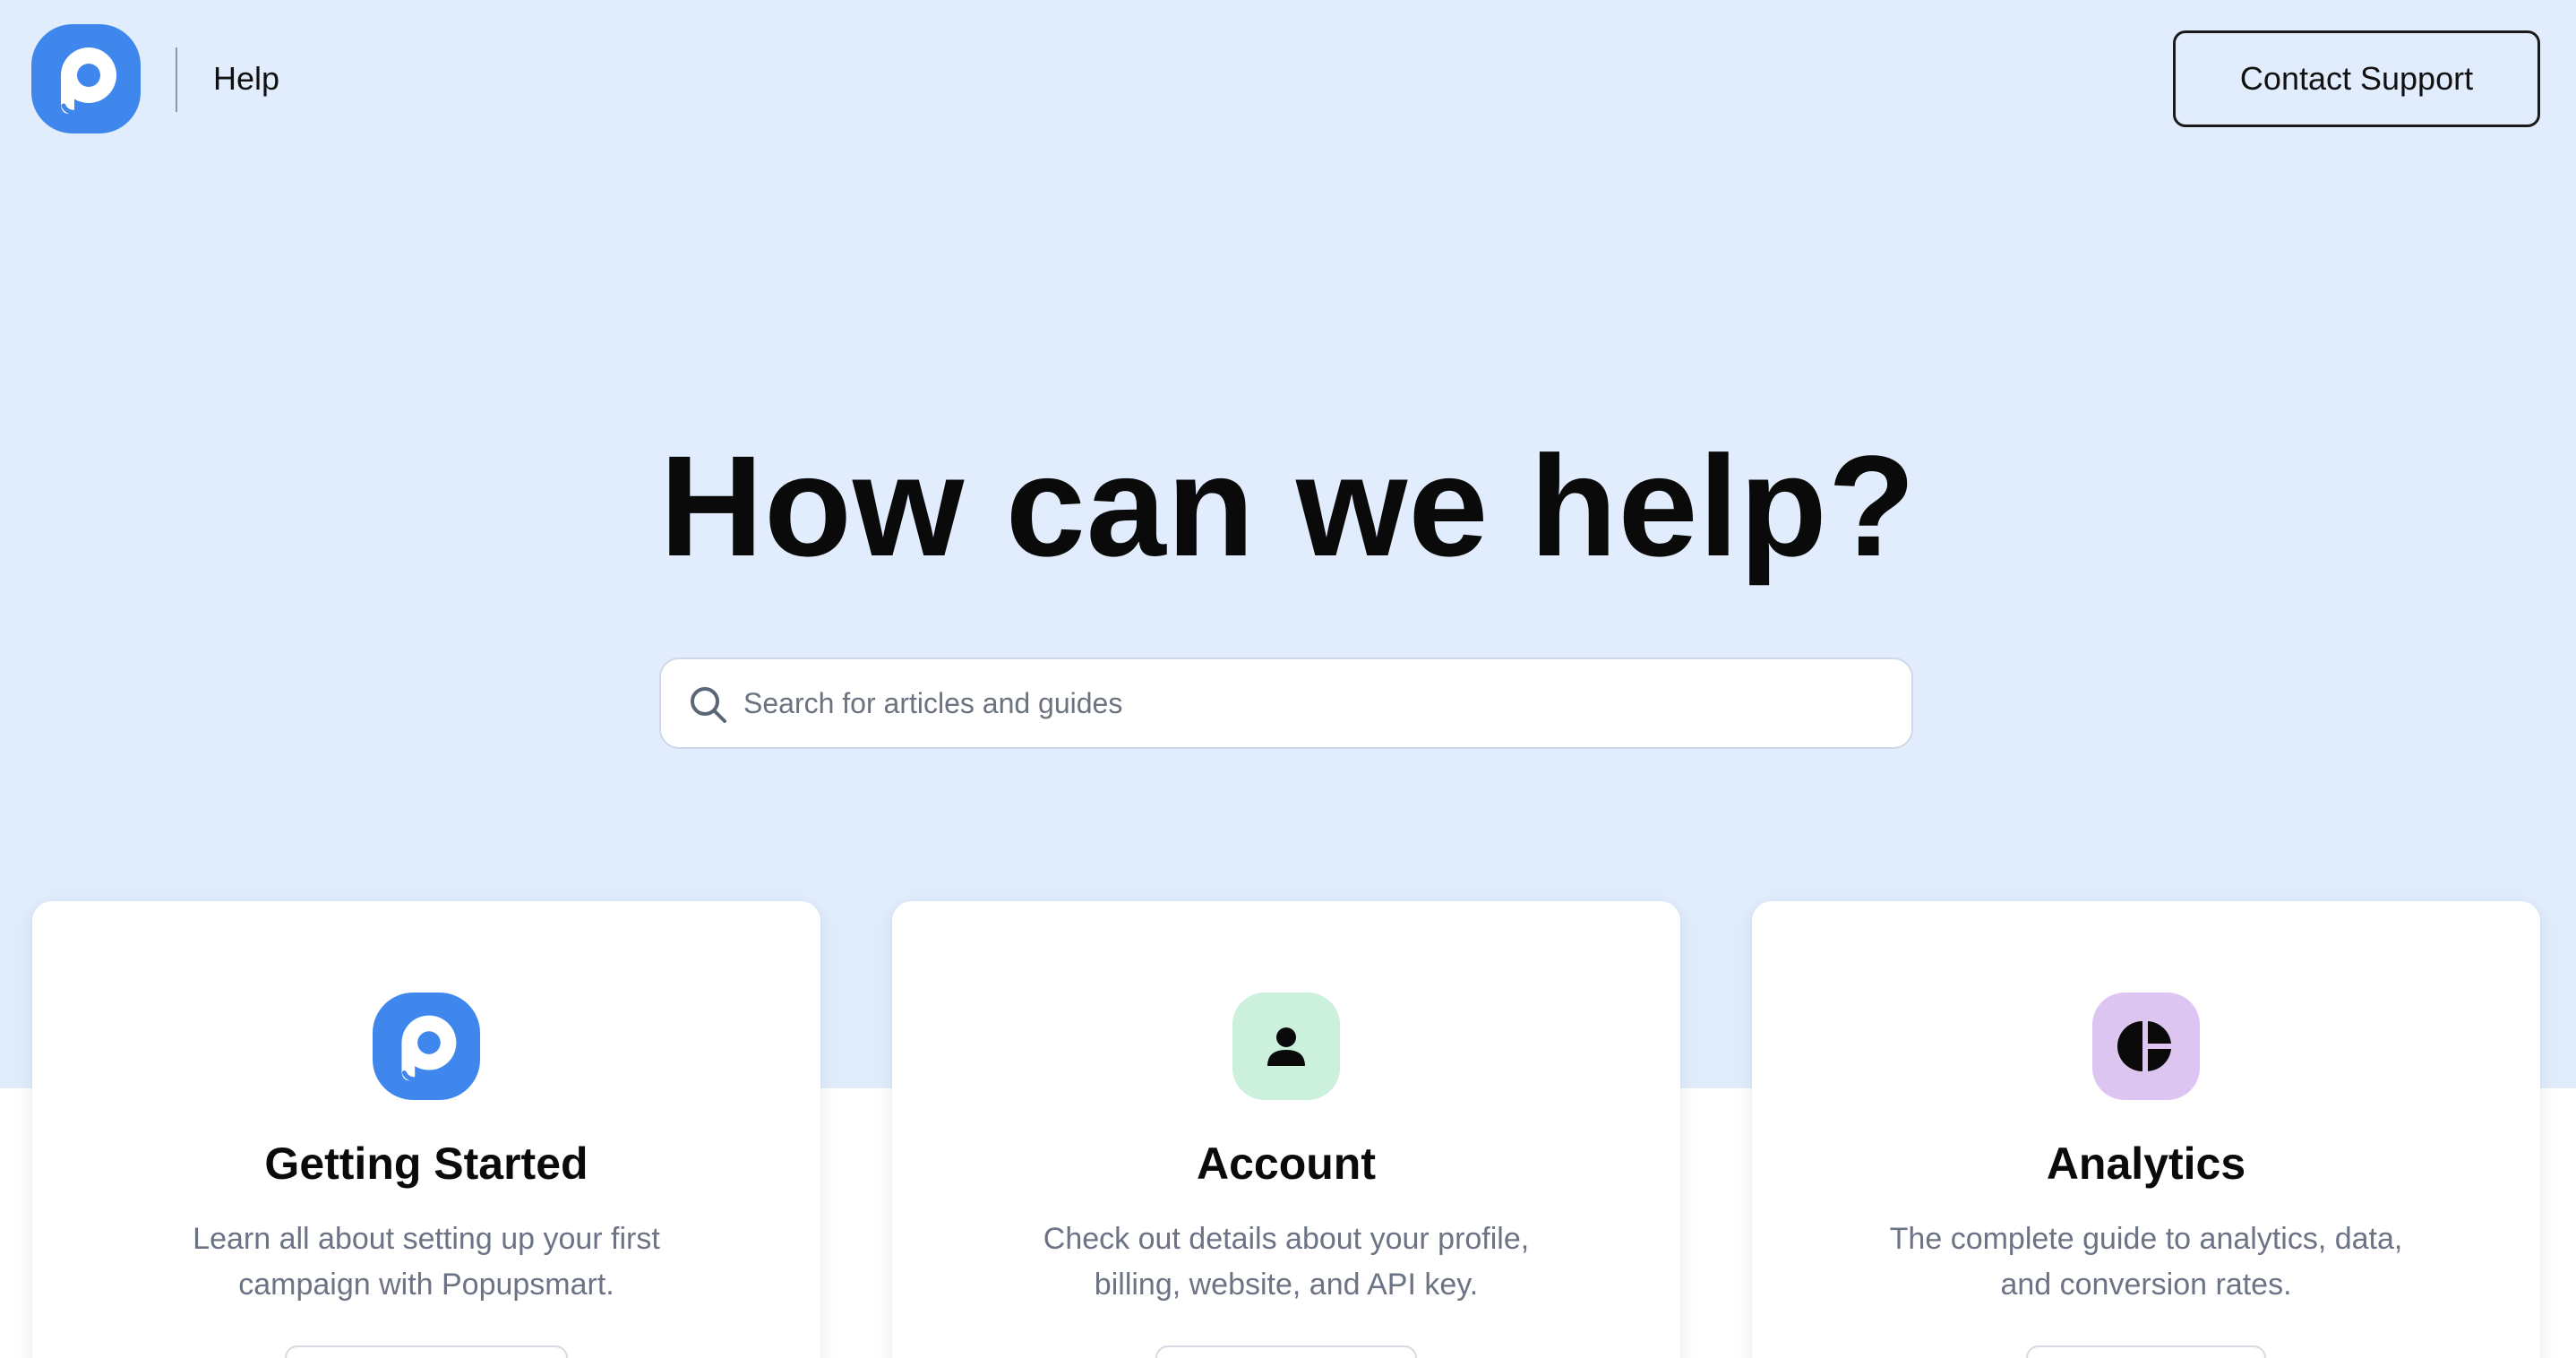 Image resolution: width=2576 pixels, height=1358 pixels. Describe the element at coordinates (176, 80) in the screenshot. I see `header-divider` at that location.